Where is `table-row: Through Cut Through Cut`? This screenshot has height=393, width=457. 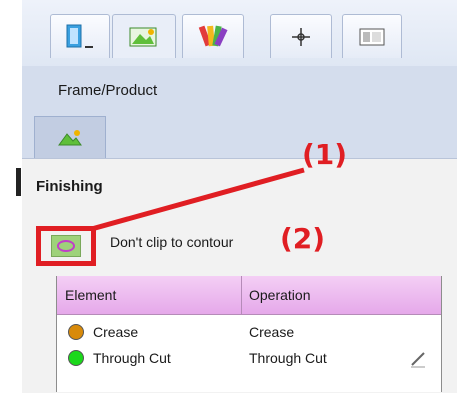
table-row: Through Cut Through Cut is located at coordinates (249, 359).